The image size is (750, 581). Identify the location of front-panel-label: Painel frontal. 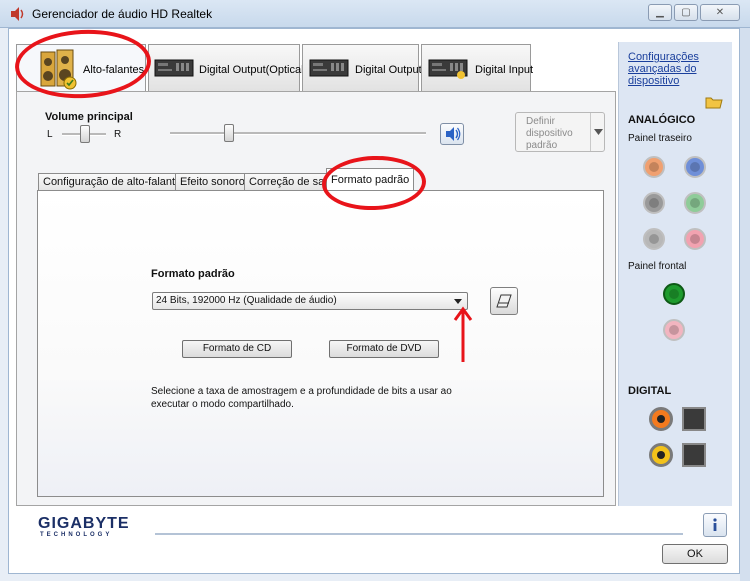
(657, 266).